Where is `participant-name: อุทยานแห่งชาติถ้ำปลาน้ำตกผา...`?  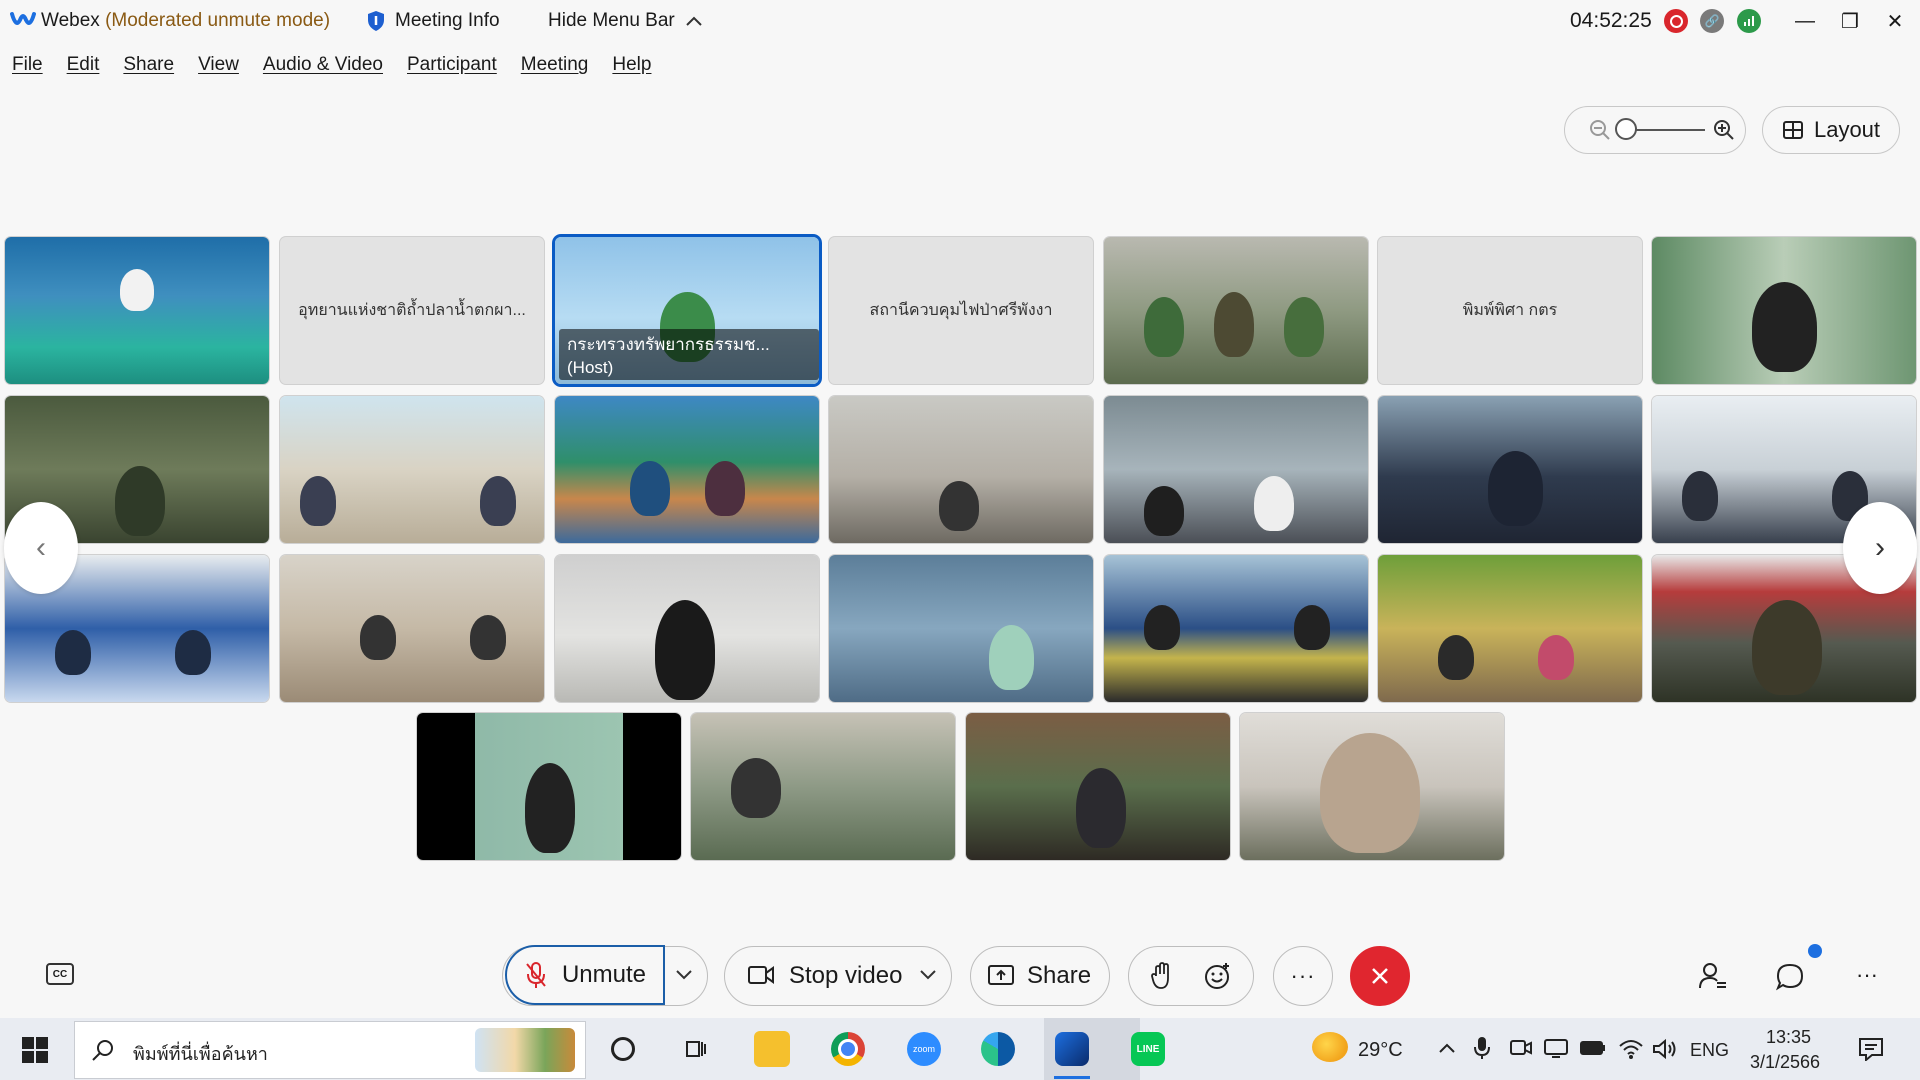
participant-name: อุทยานแห่งชาติถ้ำปลาน้ำตกผา... is located at coordinates (412, 310).